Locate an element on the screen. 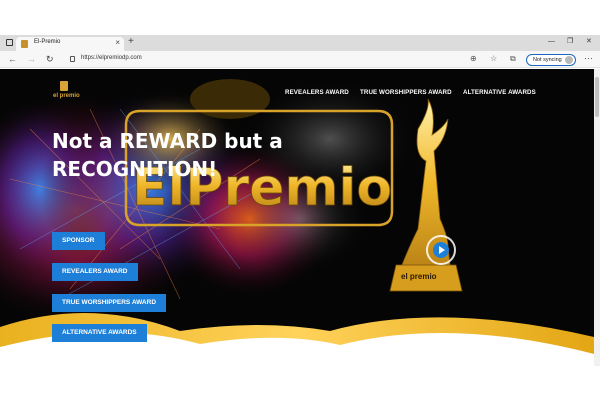  nav-revealers-award: REVEALERS AWARD is located at coordinates (317, 92).